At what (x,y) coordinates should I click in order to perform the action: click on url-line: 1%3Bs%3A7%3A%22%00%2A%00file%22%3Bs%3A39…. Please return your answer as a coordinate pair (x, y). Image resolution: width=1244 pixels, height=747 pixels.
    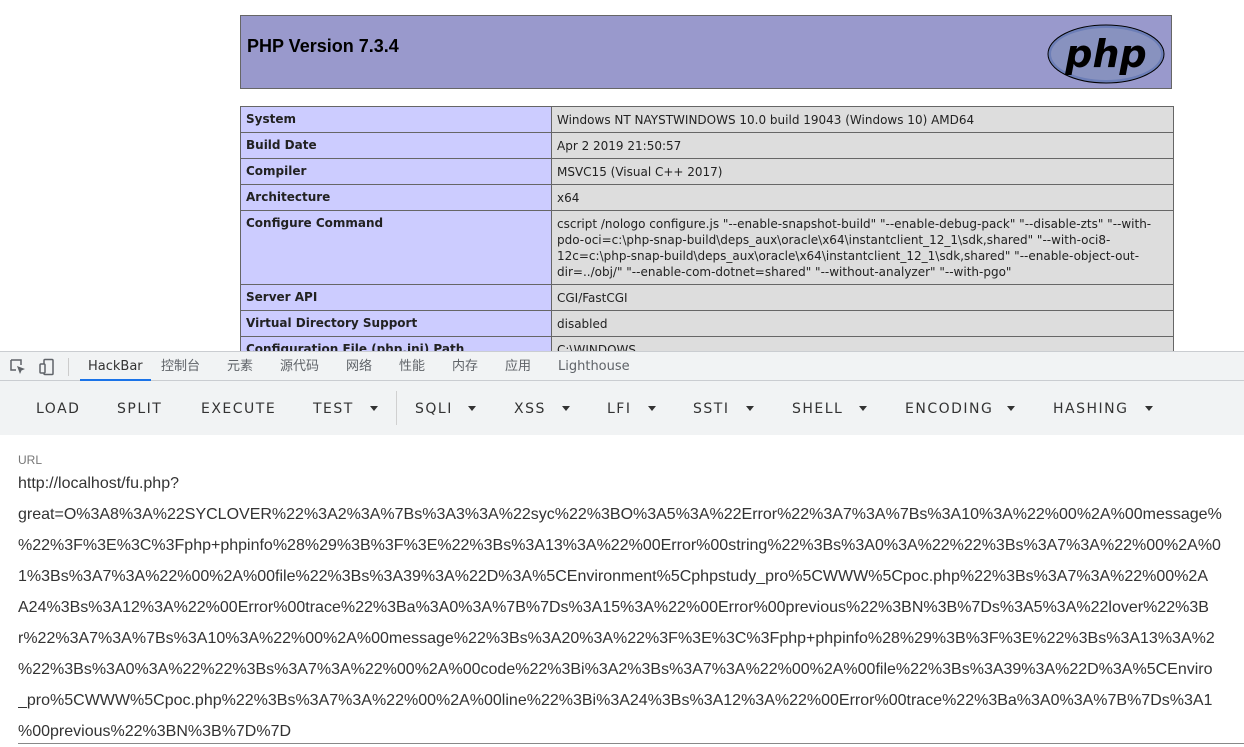
    Looking at the image, I should click on (613, 576).